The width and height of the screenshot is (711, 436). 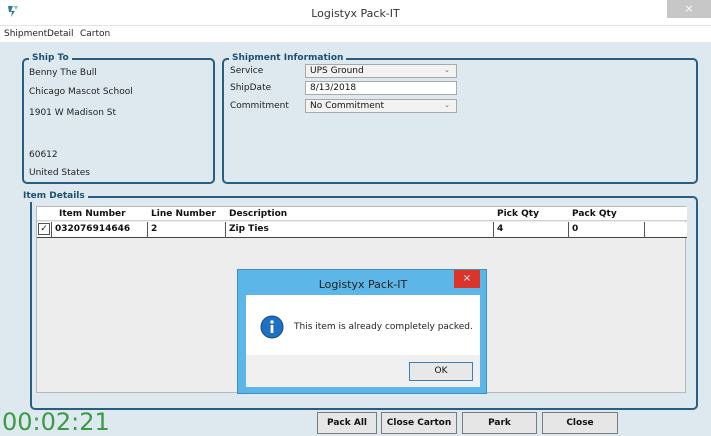 I want to click on ok-button: OK, so click(x=441, y=371).